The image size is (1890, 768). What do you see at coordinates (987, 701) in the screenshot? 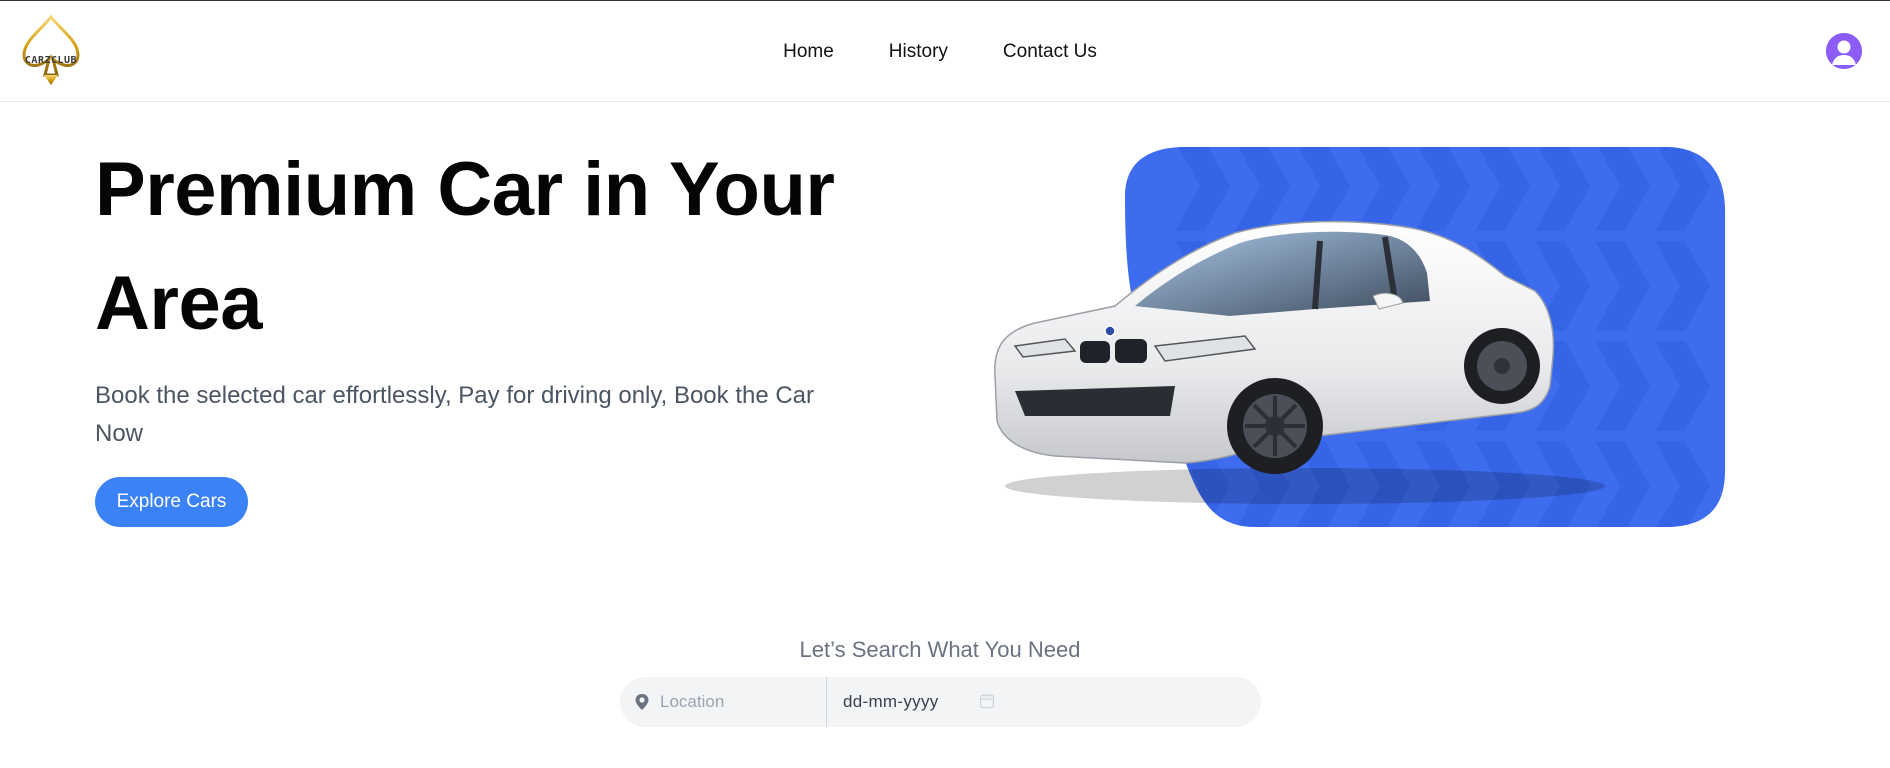
I see `calendar-icon` at bounding box center [987, 701].